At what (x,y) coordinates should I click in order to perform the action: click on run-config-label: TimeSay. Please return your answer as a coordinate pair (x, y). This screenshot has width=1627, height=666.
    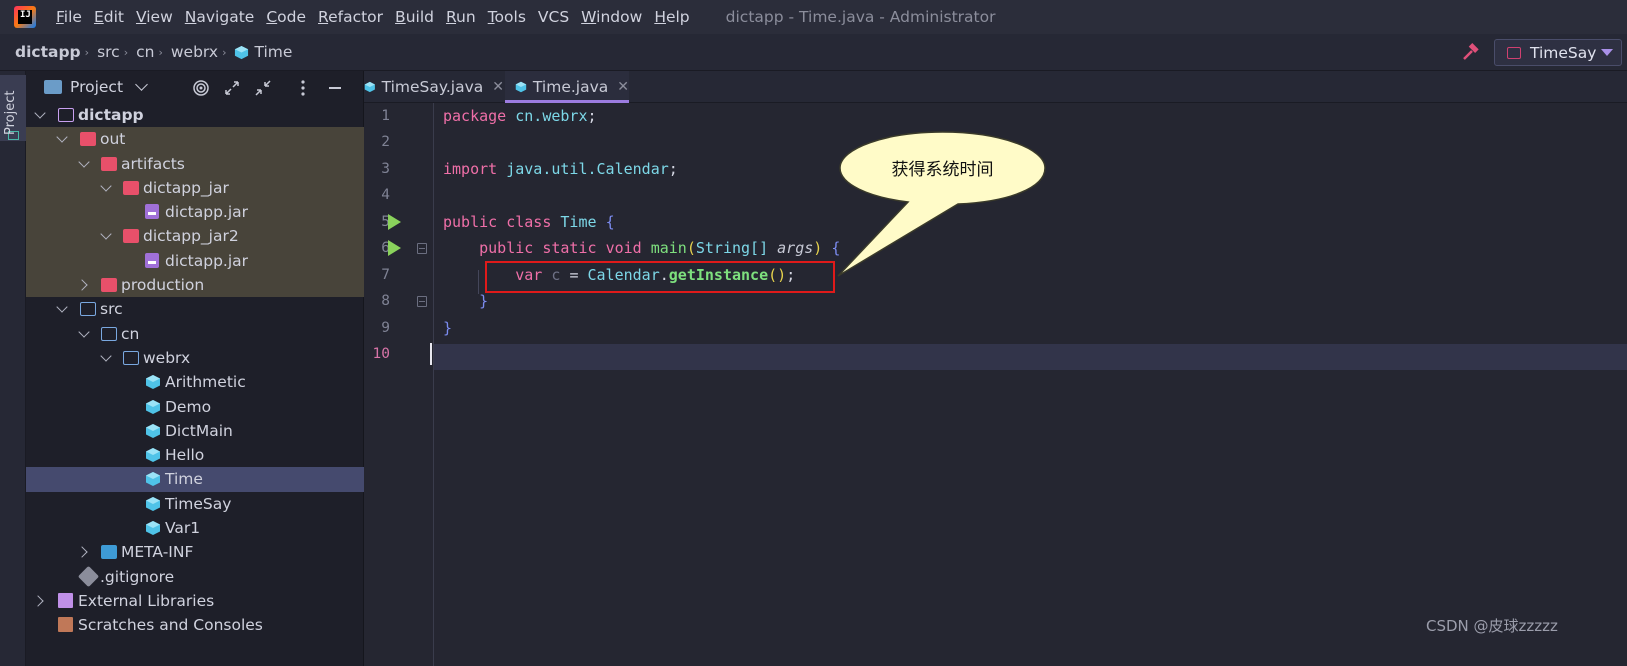
    Looking at the image, I should click on (1563, 52).